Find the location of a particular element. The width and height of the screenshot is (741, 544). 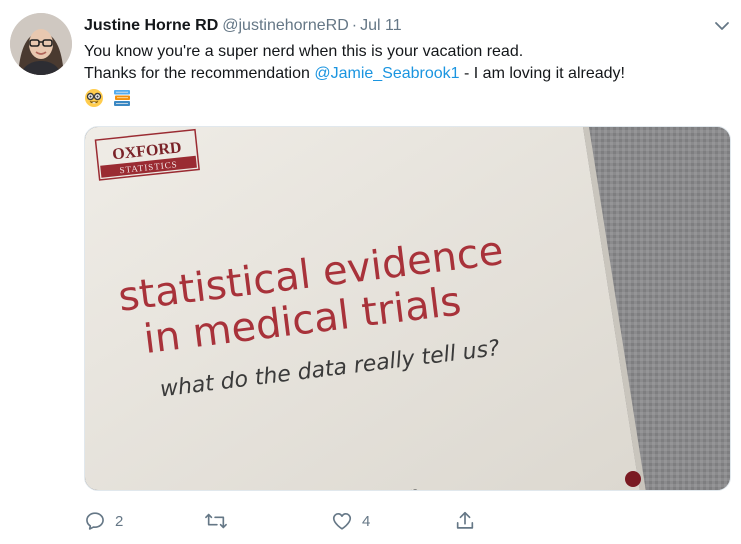

nerd-face-icon is located at coordinates (94, 98).